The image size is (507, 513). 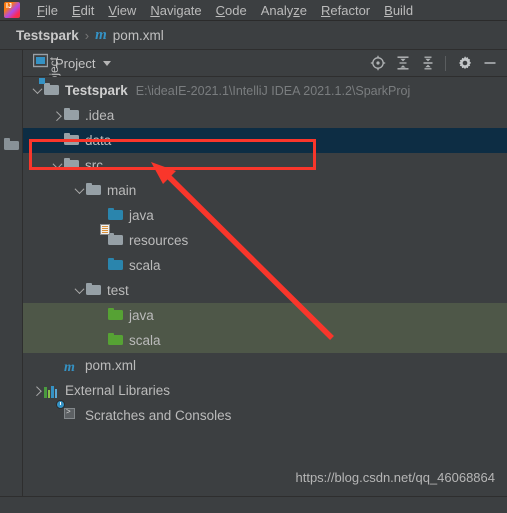 I want to click on menu-item-edit: Edit, so click(x=83, y=10).